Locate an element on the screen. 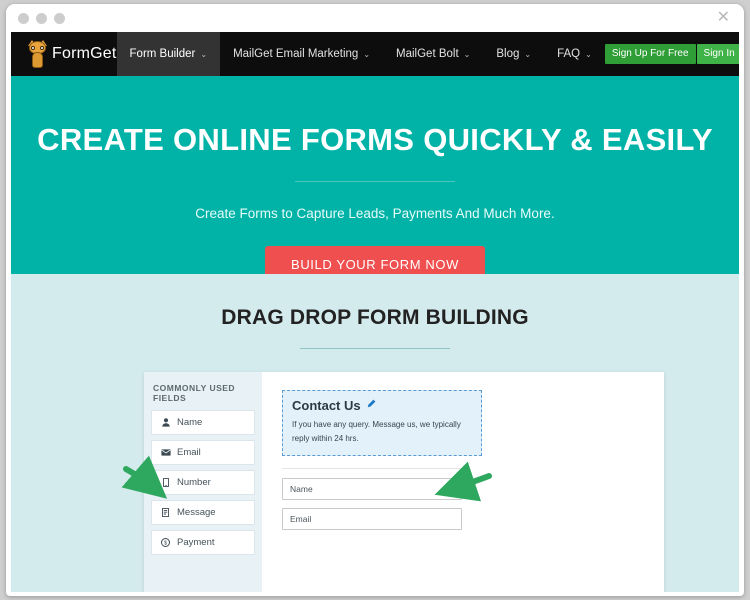 The image size is (750, 600). field-block-label: Message is located at coordinates (196, 512).